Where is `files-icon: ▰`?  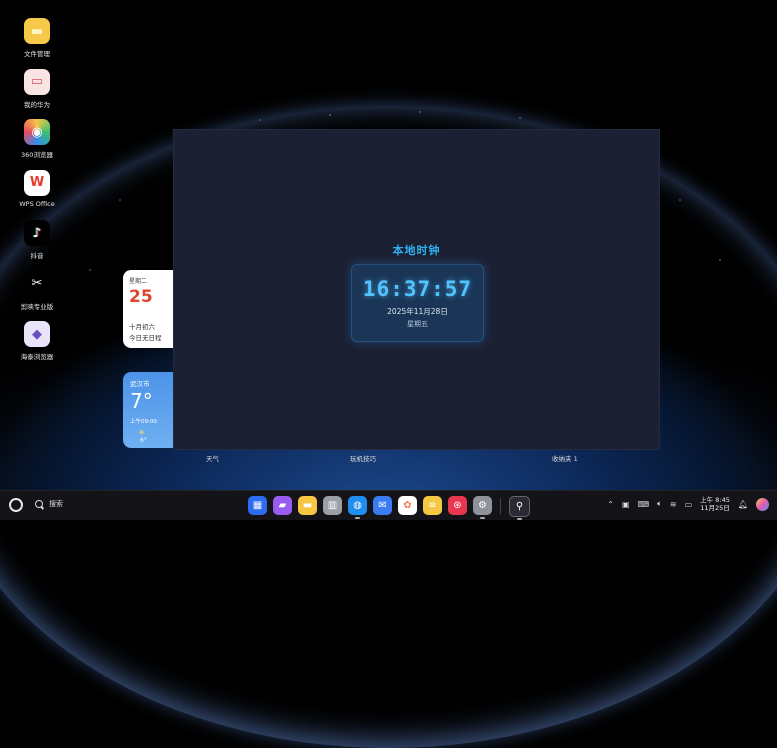 files-icon: ▰ is located at coordinates (282, 505).